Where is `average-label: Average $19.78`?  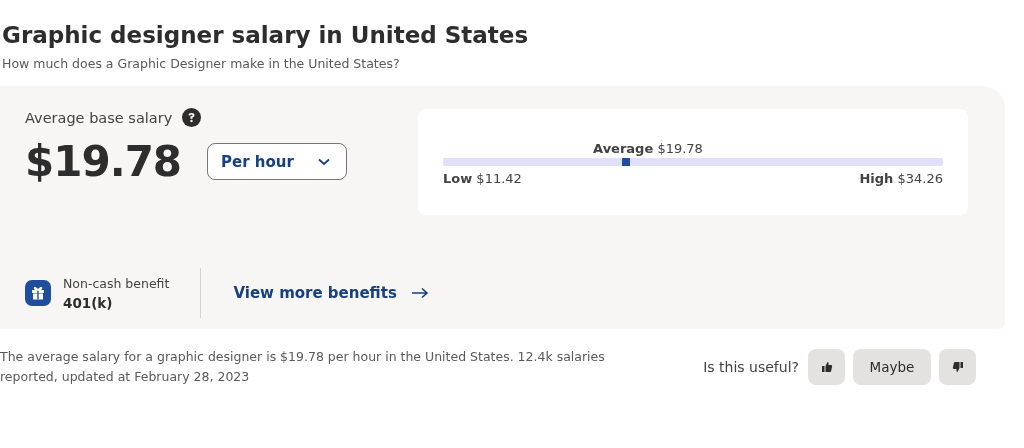
average-label: Average $19.78 is located at coordinates (648, 148).